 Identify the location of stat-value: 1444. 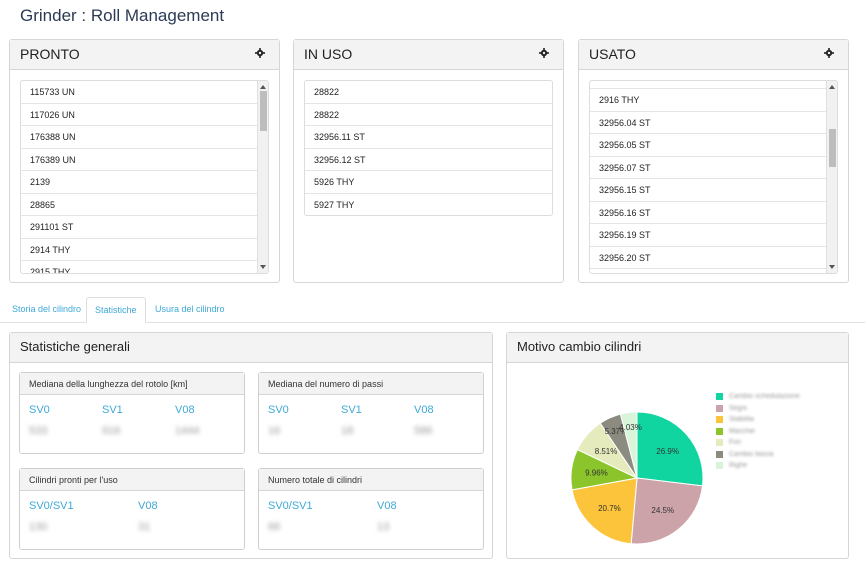
(187, 431).